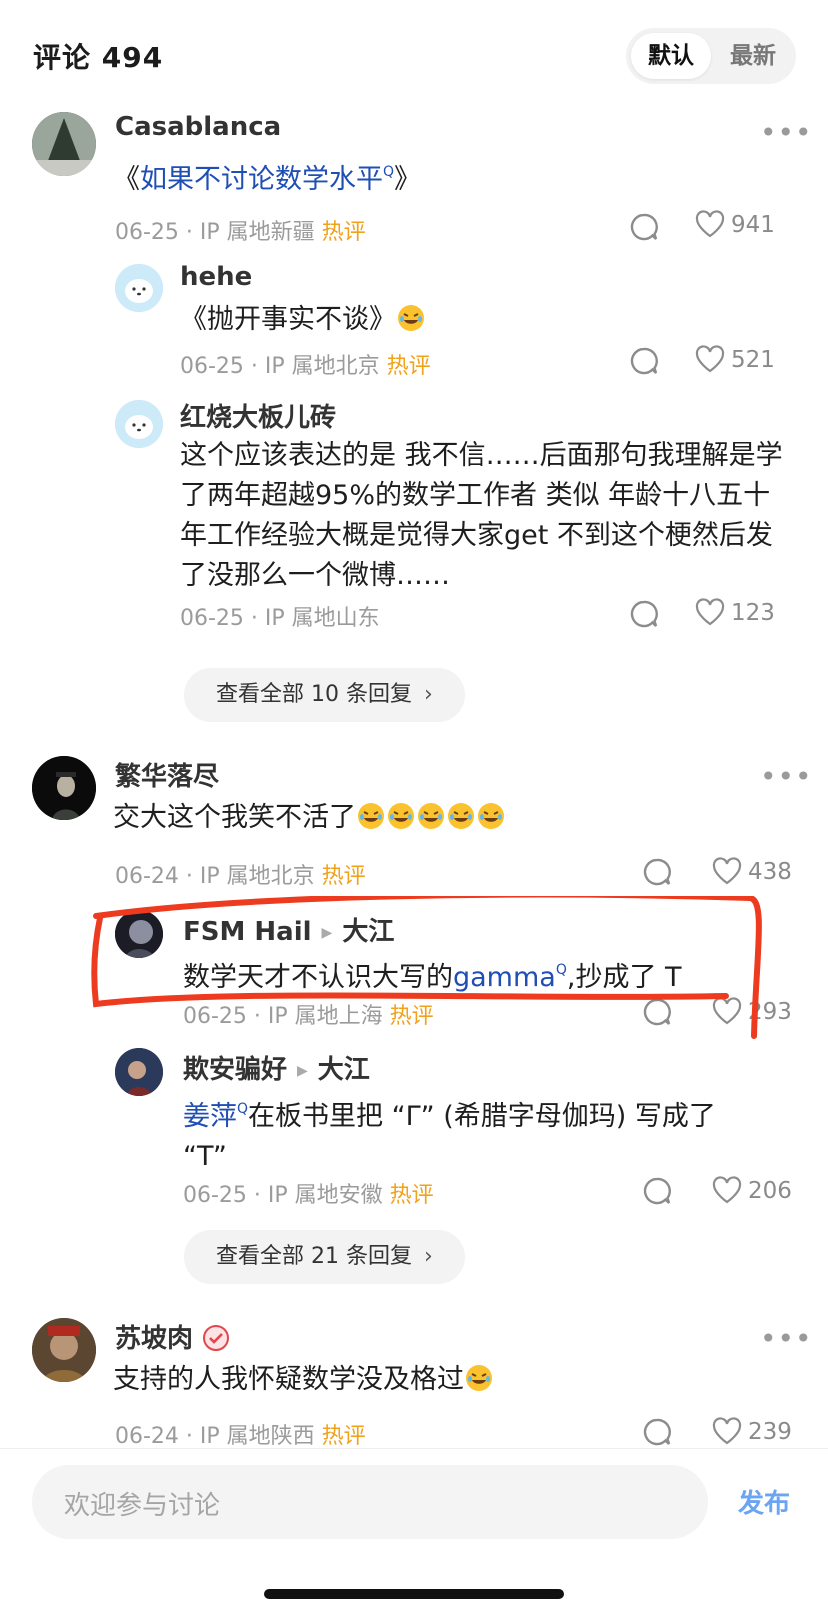 This screenshot has height=1615, width=828. What do you see at coordinates (752, 1011) in the screenshot?
I see `like-button: 293` at bounding box center [752, 1011].